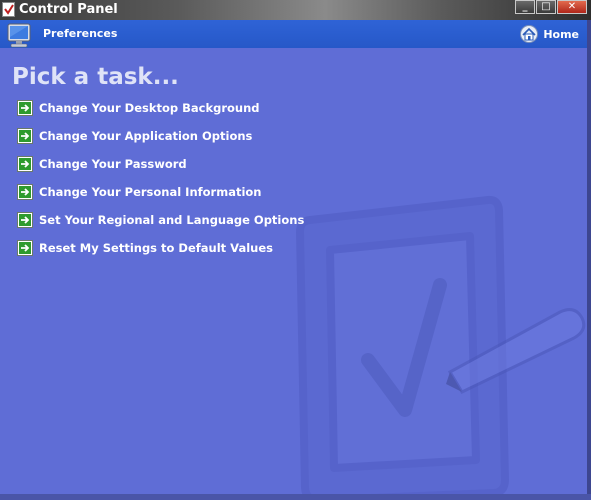  What do you see at coordinates (546, 7) in the screenshot?
I see `maximize-button: □` at bounding box center [546, 7].